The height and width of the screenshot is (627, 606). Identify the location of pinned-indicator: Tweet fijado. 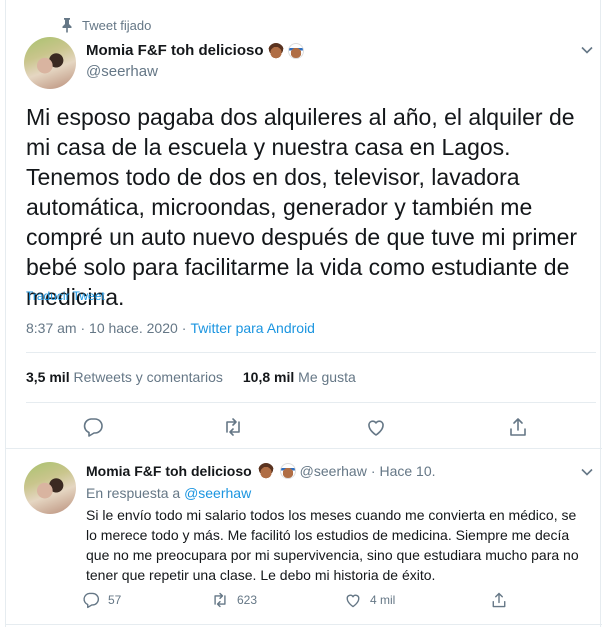
(105, 25).